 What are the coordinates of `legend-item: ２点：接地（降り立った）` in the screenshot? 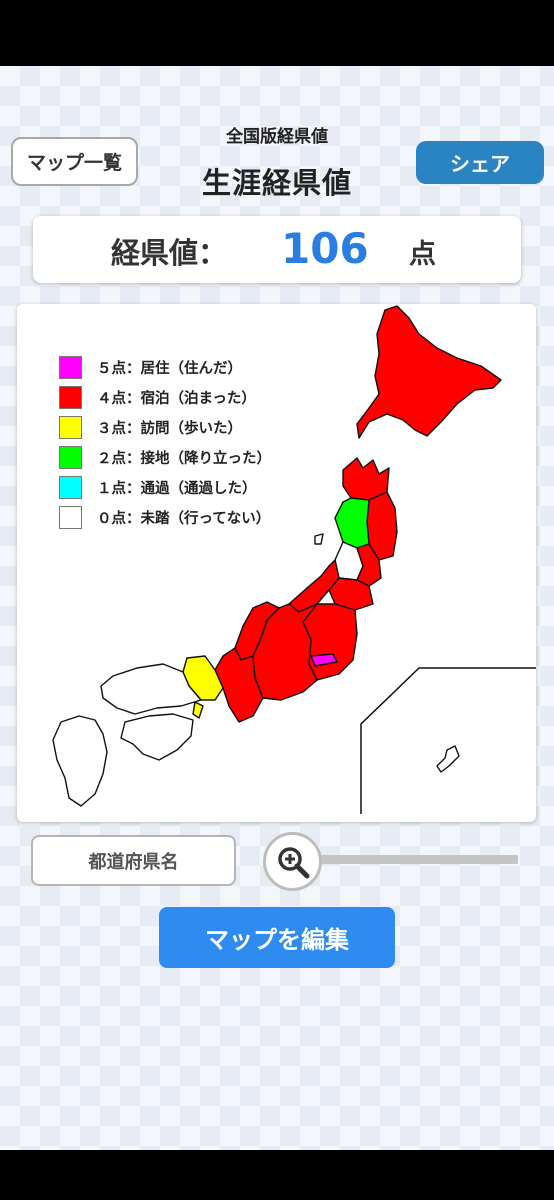 It's located at (165, 457).